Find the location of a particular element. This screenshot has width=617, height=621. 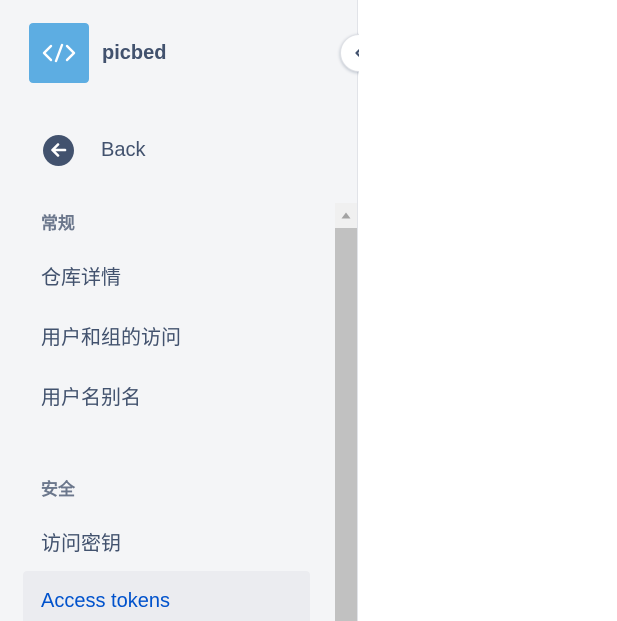

back-label: Back is located at coordinates (123, 149).